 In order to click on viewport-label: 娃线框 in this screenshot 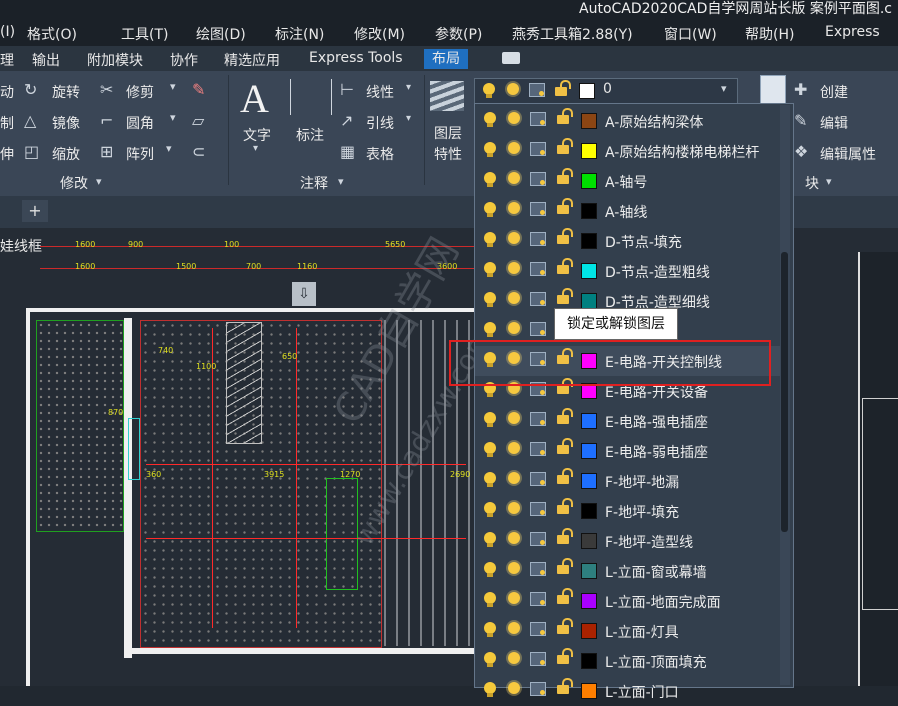, I will do `click(21, 246)`.